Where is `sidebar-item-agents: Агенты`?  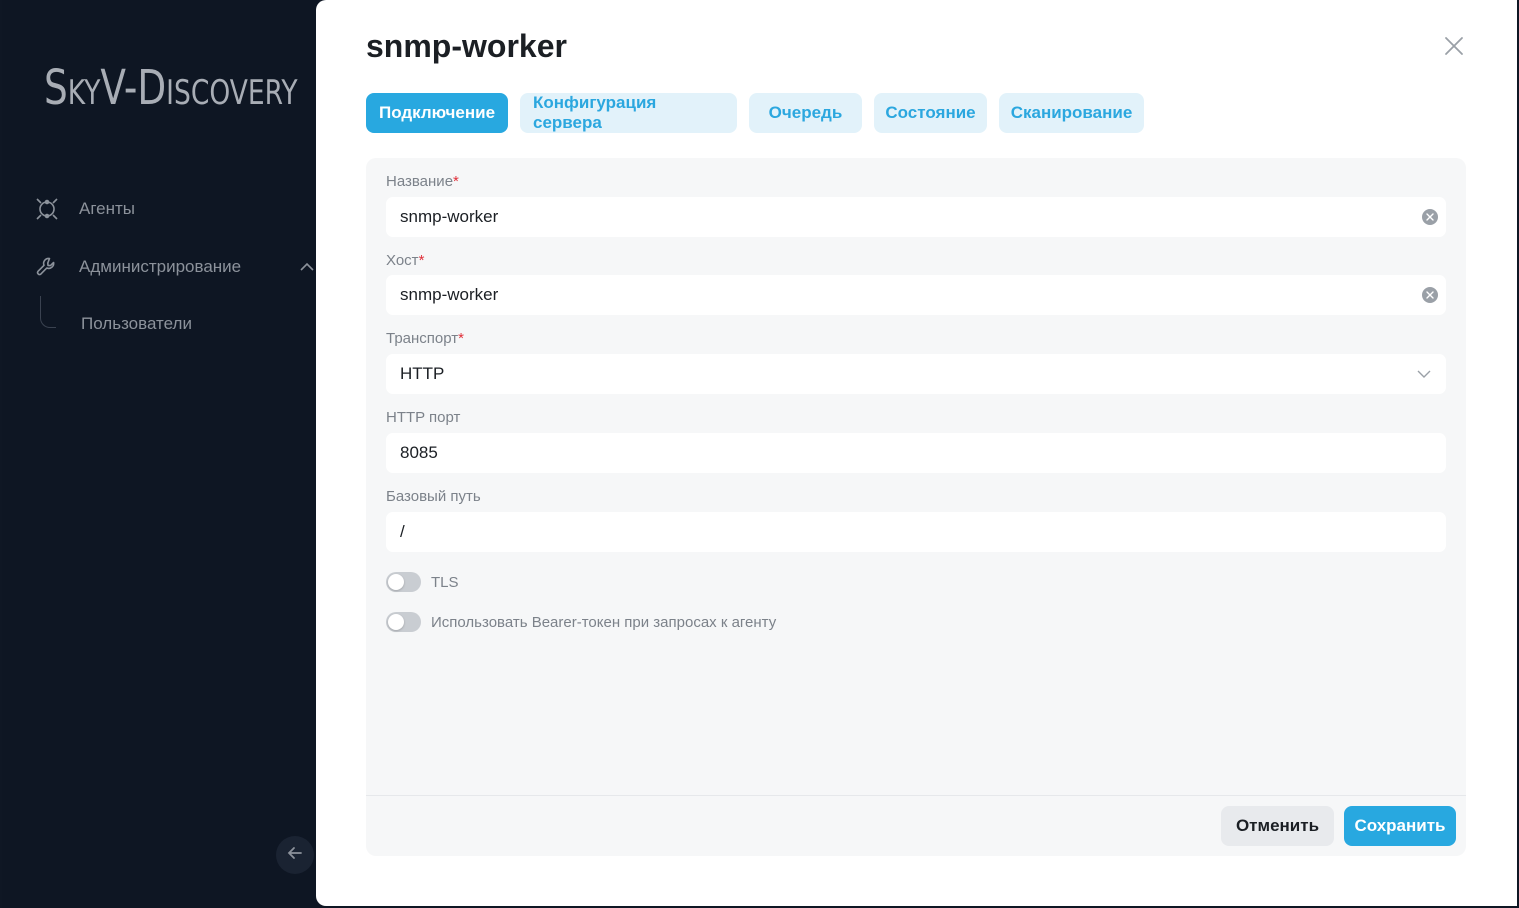
sidebar-item-agents: Агенты is located at coordinates (83, 209).